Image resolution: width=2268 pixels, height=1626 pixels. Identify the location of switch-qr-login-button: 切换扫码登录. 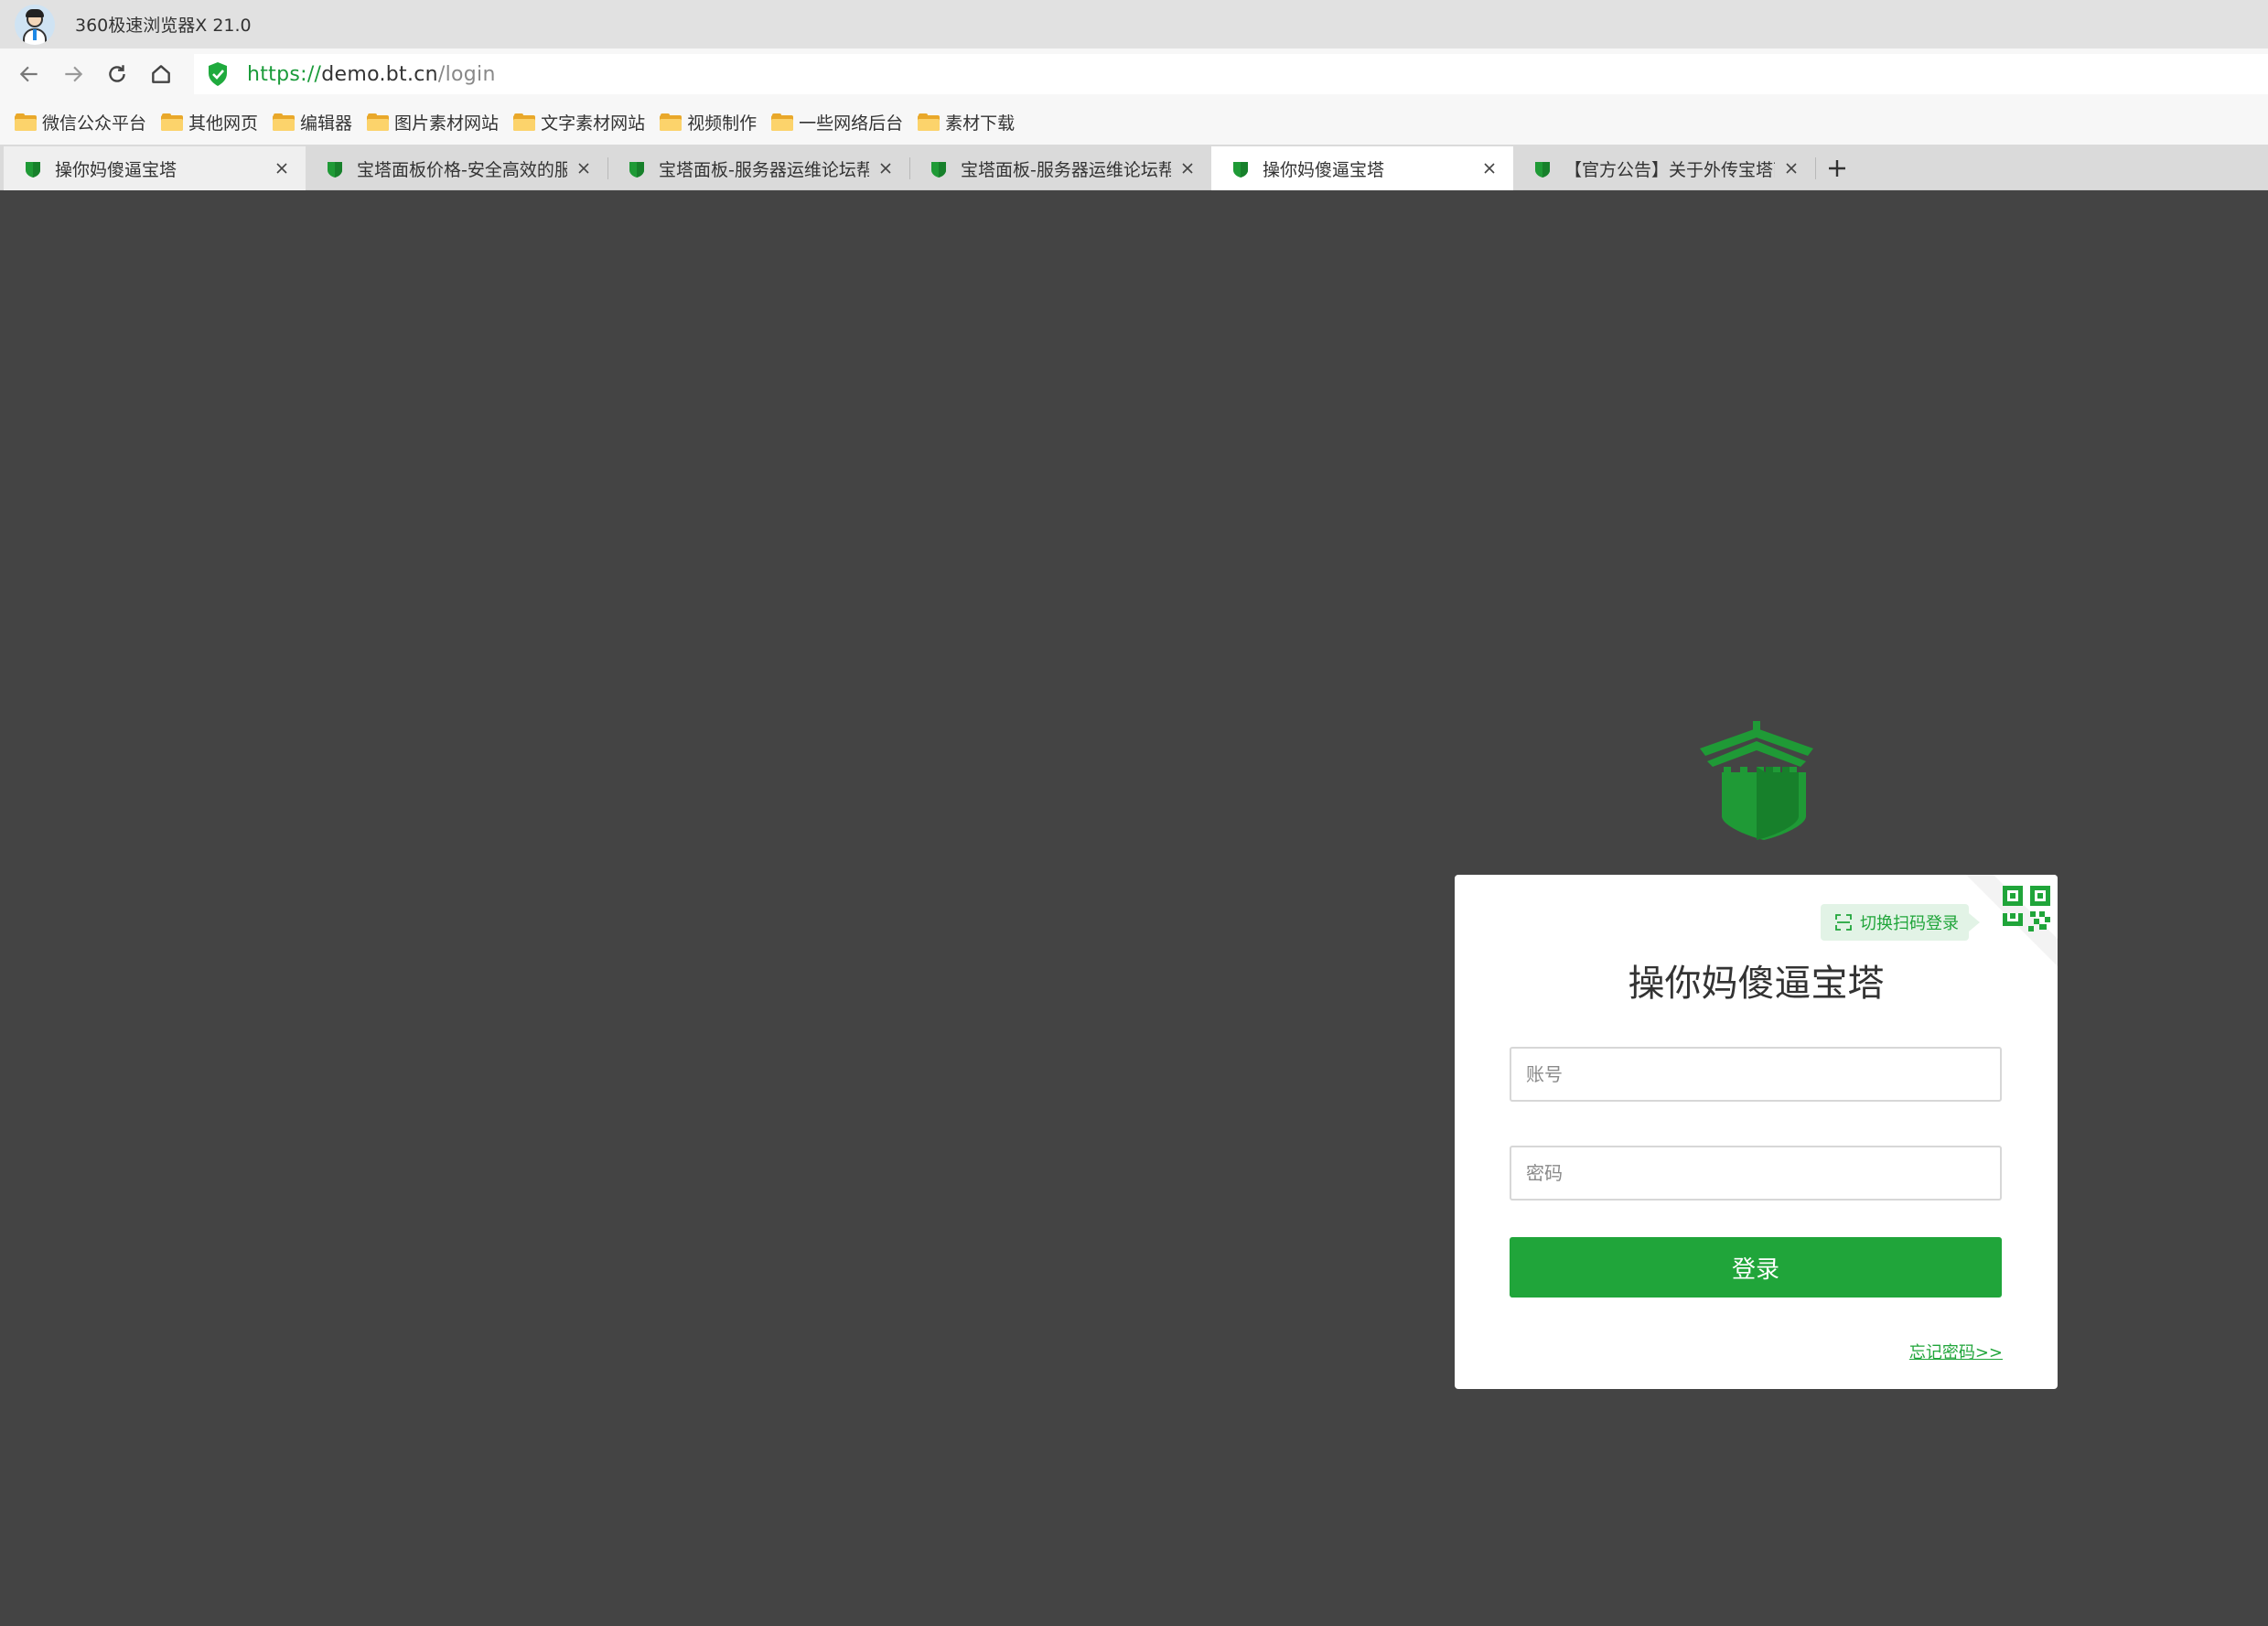
(1900, 922).